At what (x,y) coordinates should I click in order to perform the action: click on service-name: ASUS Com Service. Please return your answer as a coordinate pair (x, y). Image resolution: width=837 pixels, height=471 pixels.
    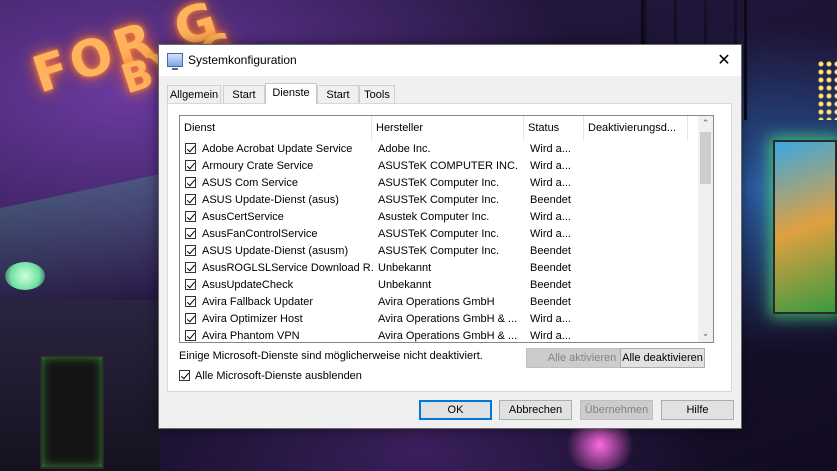
    Looking at the image, I should click on (250, 183).